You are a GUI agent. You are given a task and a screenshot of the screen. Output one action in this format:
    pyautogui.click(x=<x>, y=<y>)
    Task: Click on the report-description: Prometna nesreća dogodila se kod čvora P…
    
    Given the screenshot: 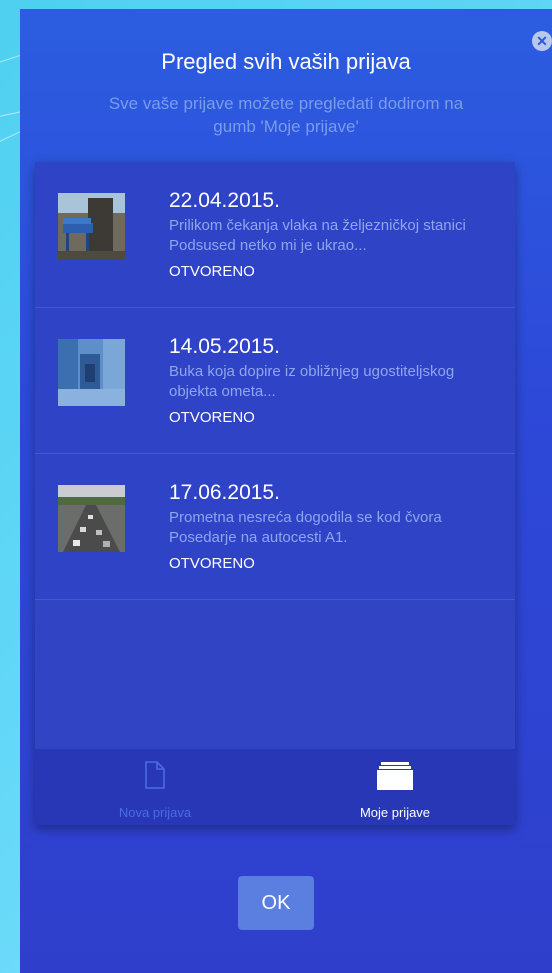 What is the action you would take?
    pyautogui.click(x=305, y=527)
    